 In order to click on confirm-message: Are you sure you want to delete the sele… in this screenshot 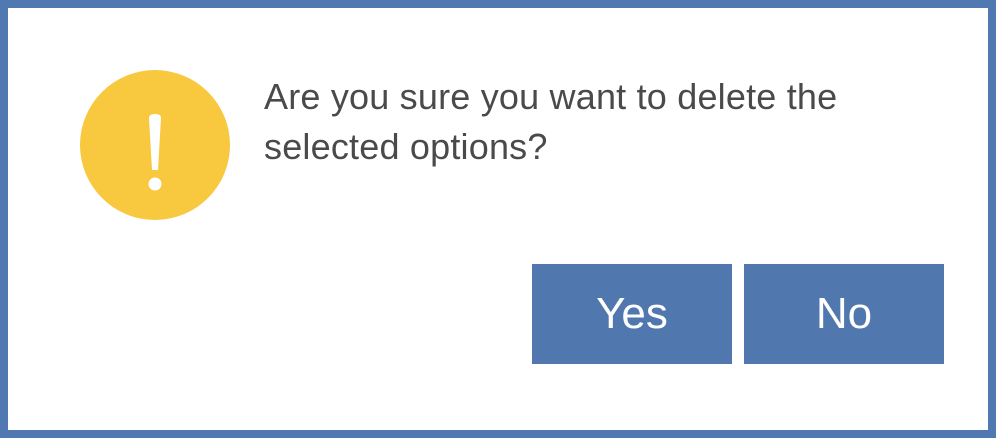, I will do `click(551, 121)`.